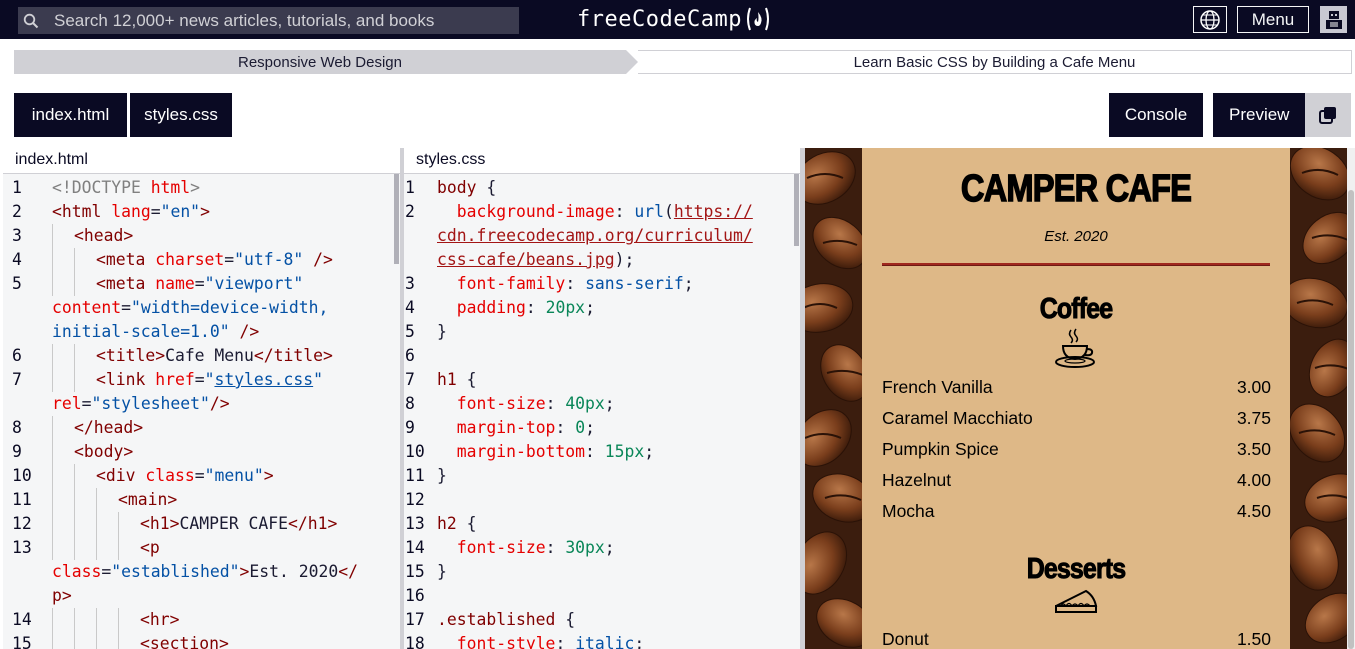 Image resolution: width=1355 pixels, height=649 pixels. What do you see at coordinates (917, 480) in the screenshot?
I see `item-name: Hazelnut` at bounding box center [917, 480].